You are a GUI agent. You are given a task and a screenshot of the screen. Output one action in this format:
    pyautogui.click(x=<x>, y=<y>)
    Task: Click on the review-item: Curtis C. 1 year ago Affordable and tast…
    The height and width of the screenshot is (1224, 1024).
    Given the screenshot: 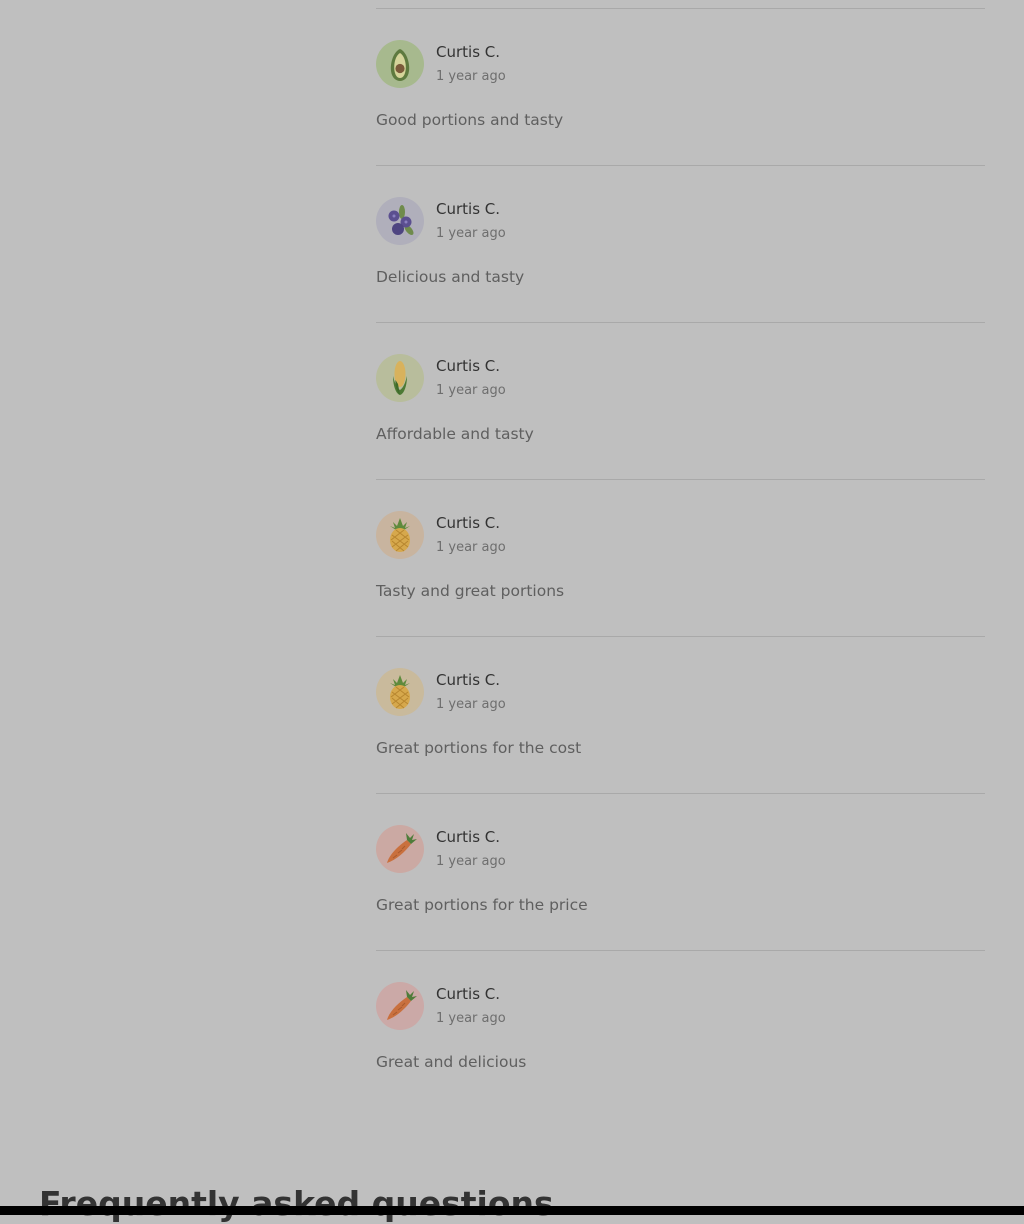 What is the action you would take?
    pyautogui.click(x=680, y=401)
    